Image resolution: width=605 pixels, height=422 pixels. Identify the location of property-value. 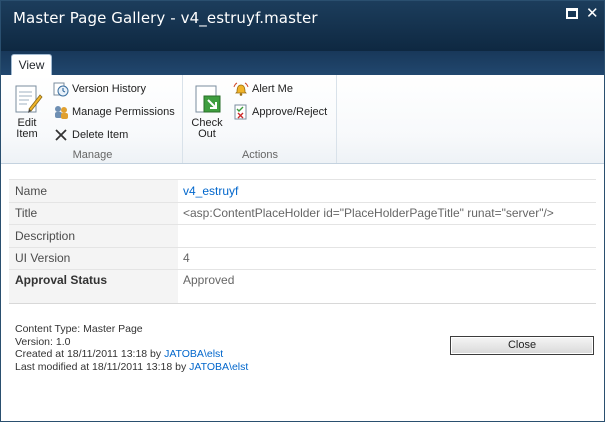
(387, 235).